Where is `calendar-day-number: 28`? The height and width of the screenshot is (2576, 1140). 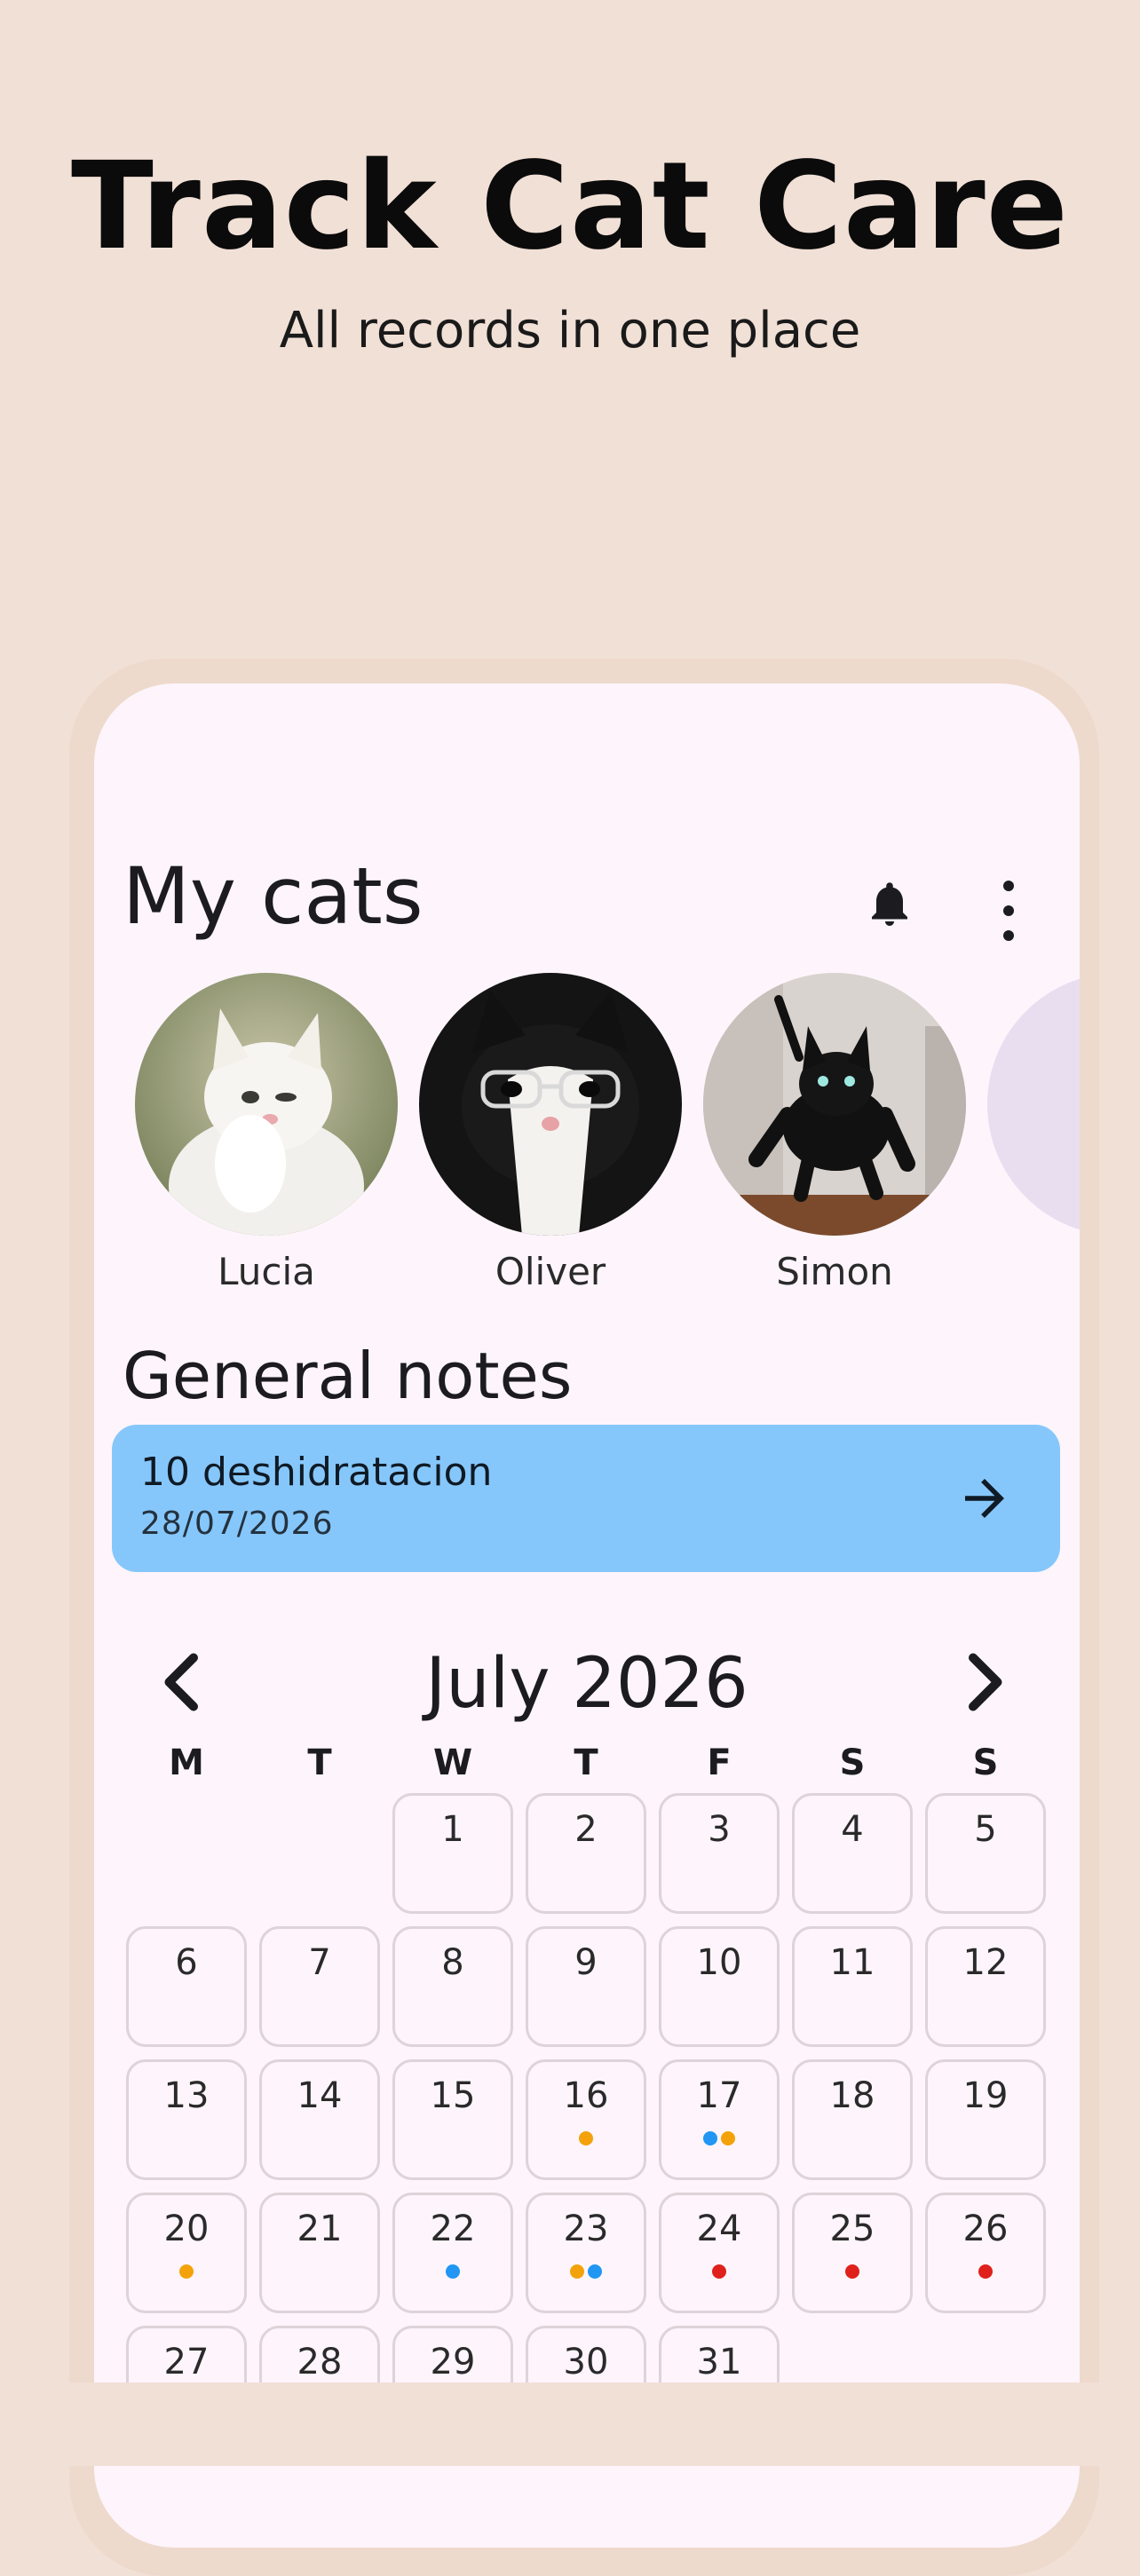 calendar-day-number: 28 is located at coordinates (320, 2362).